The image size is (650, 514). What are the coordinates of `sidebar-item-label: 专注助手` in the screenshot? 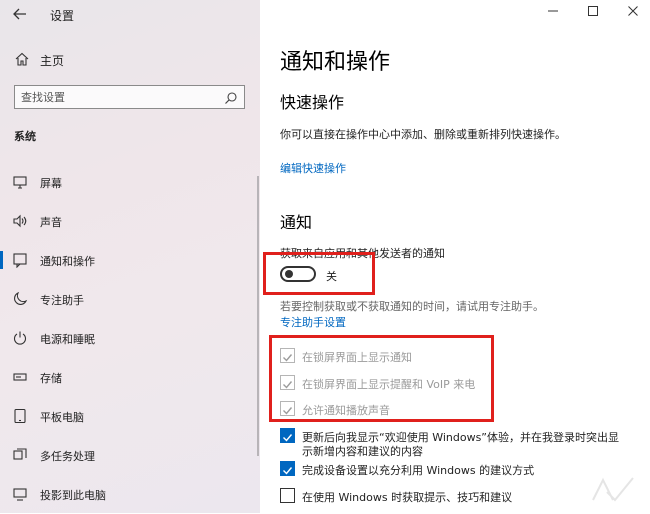 It's located at (62, 300).